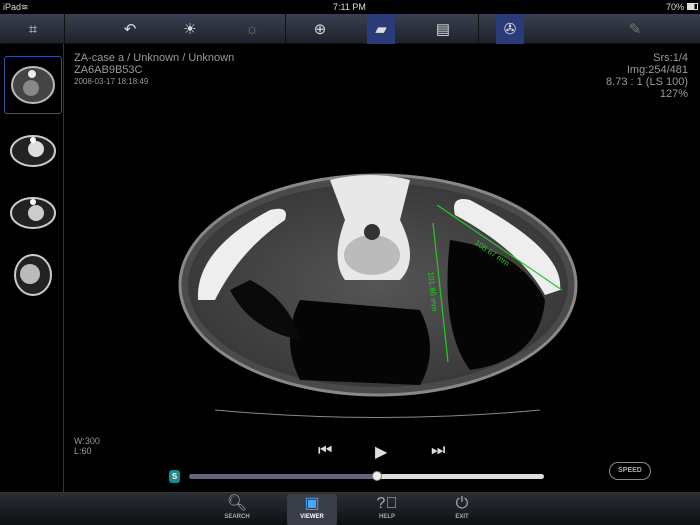  I want to click on tab-viewer: ▣ VIEWER, so click(312, 509).